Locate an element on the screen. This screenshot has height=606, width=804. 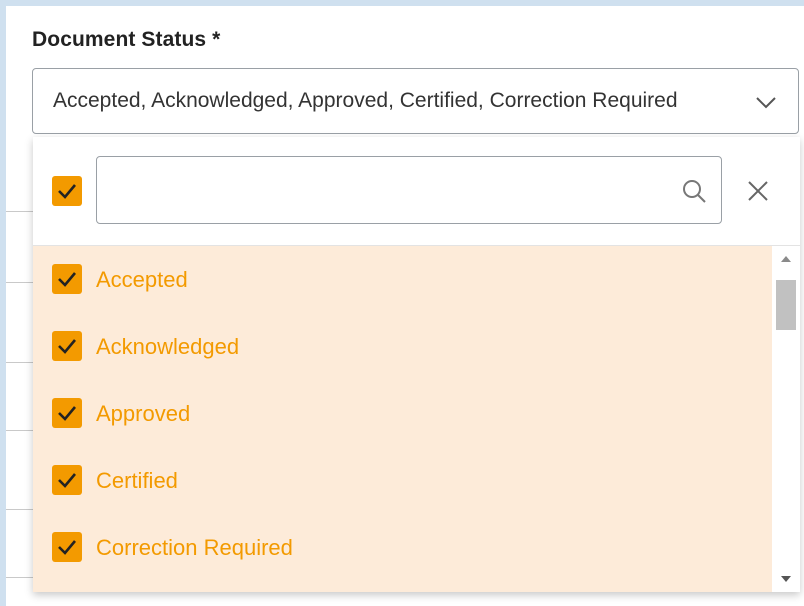
document-status-label: Document Status * is located at coordinates (126, 39).